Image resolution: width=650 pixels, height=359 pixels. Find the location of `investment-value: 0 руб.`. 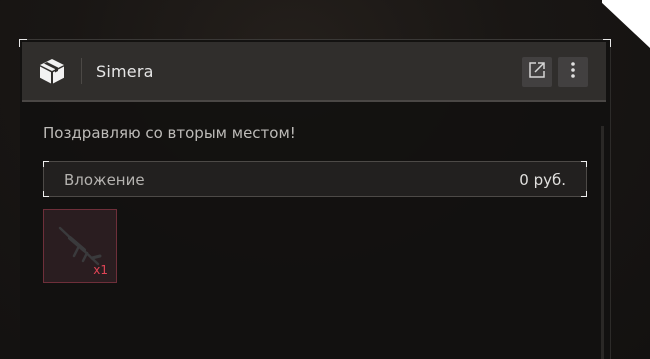

investment-value: 0 руб. is located at coordinates (542, 180).